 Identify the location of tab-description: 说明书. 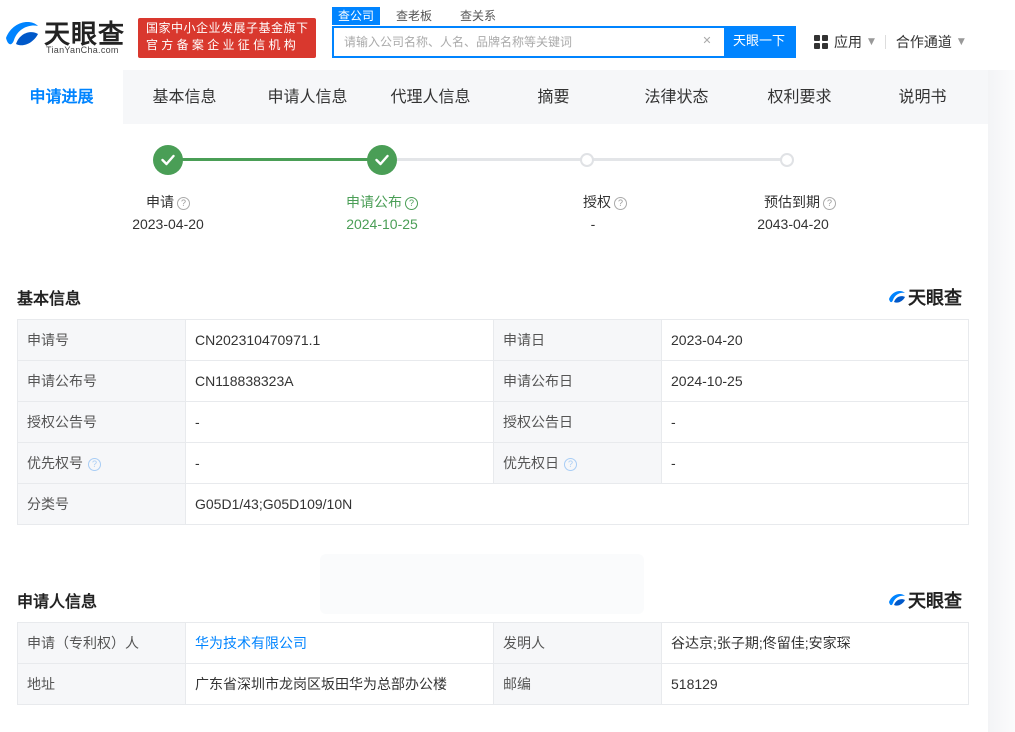
(922, 97).